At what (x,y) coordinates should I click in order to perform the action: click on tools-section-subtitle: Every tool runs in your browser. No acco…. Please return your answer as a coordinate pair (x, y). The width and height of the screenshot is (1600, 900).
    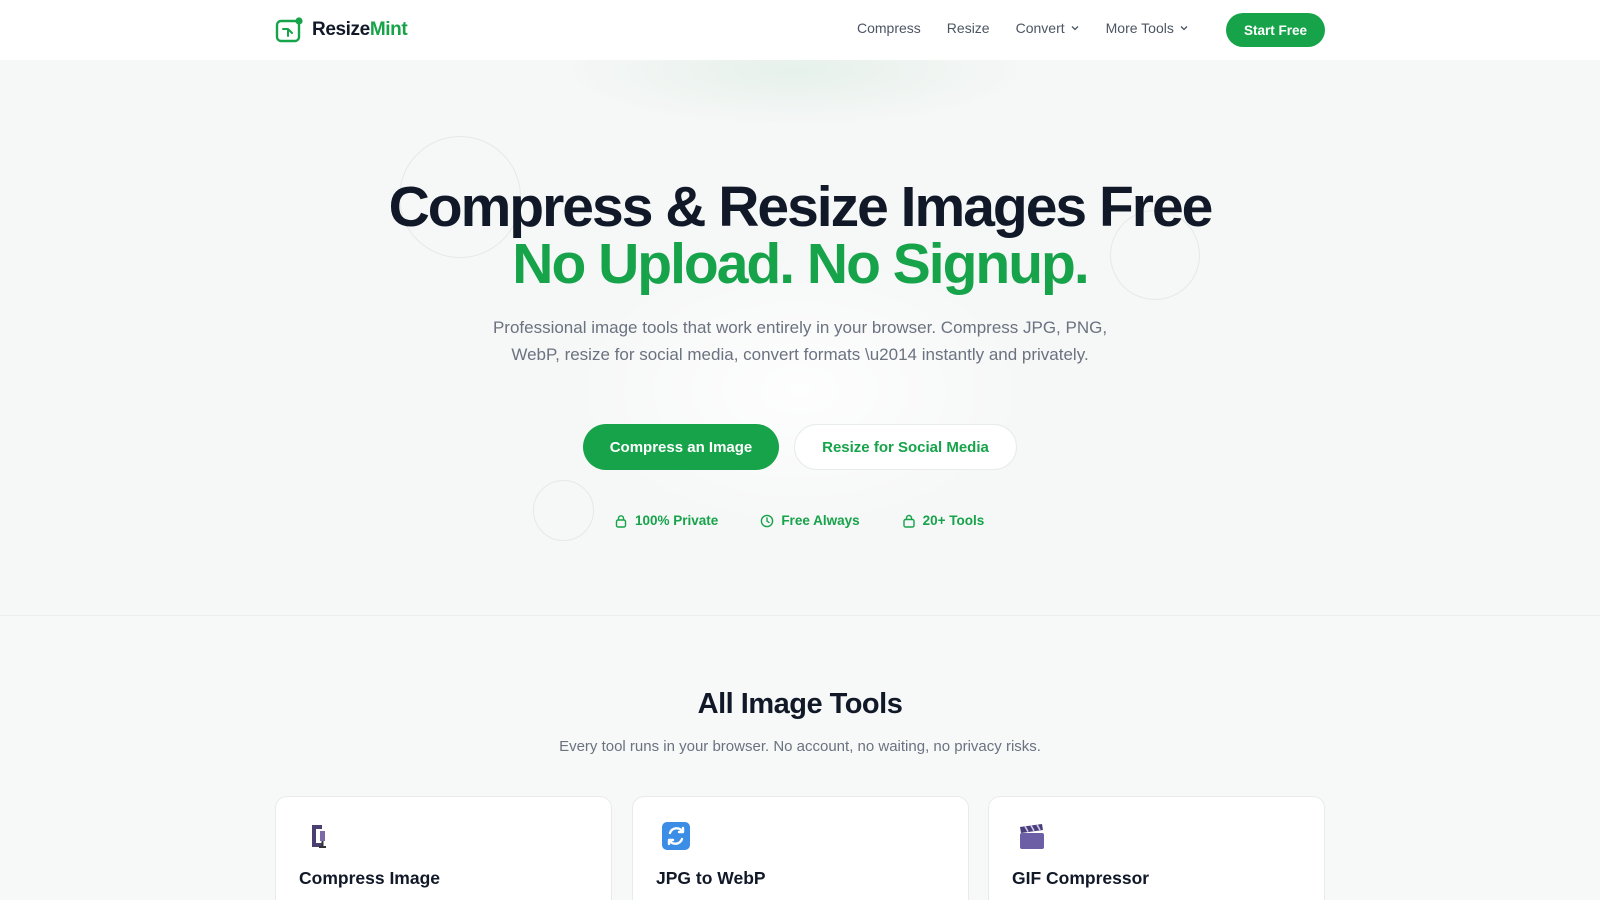
    Looking at the image, I should click on (800, 746).